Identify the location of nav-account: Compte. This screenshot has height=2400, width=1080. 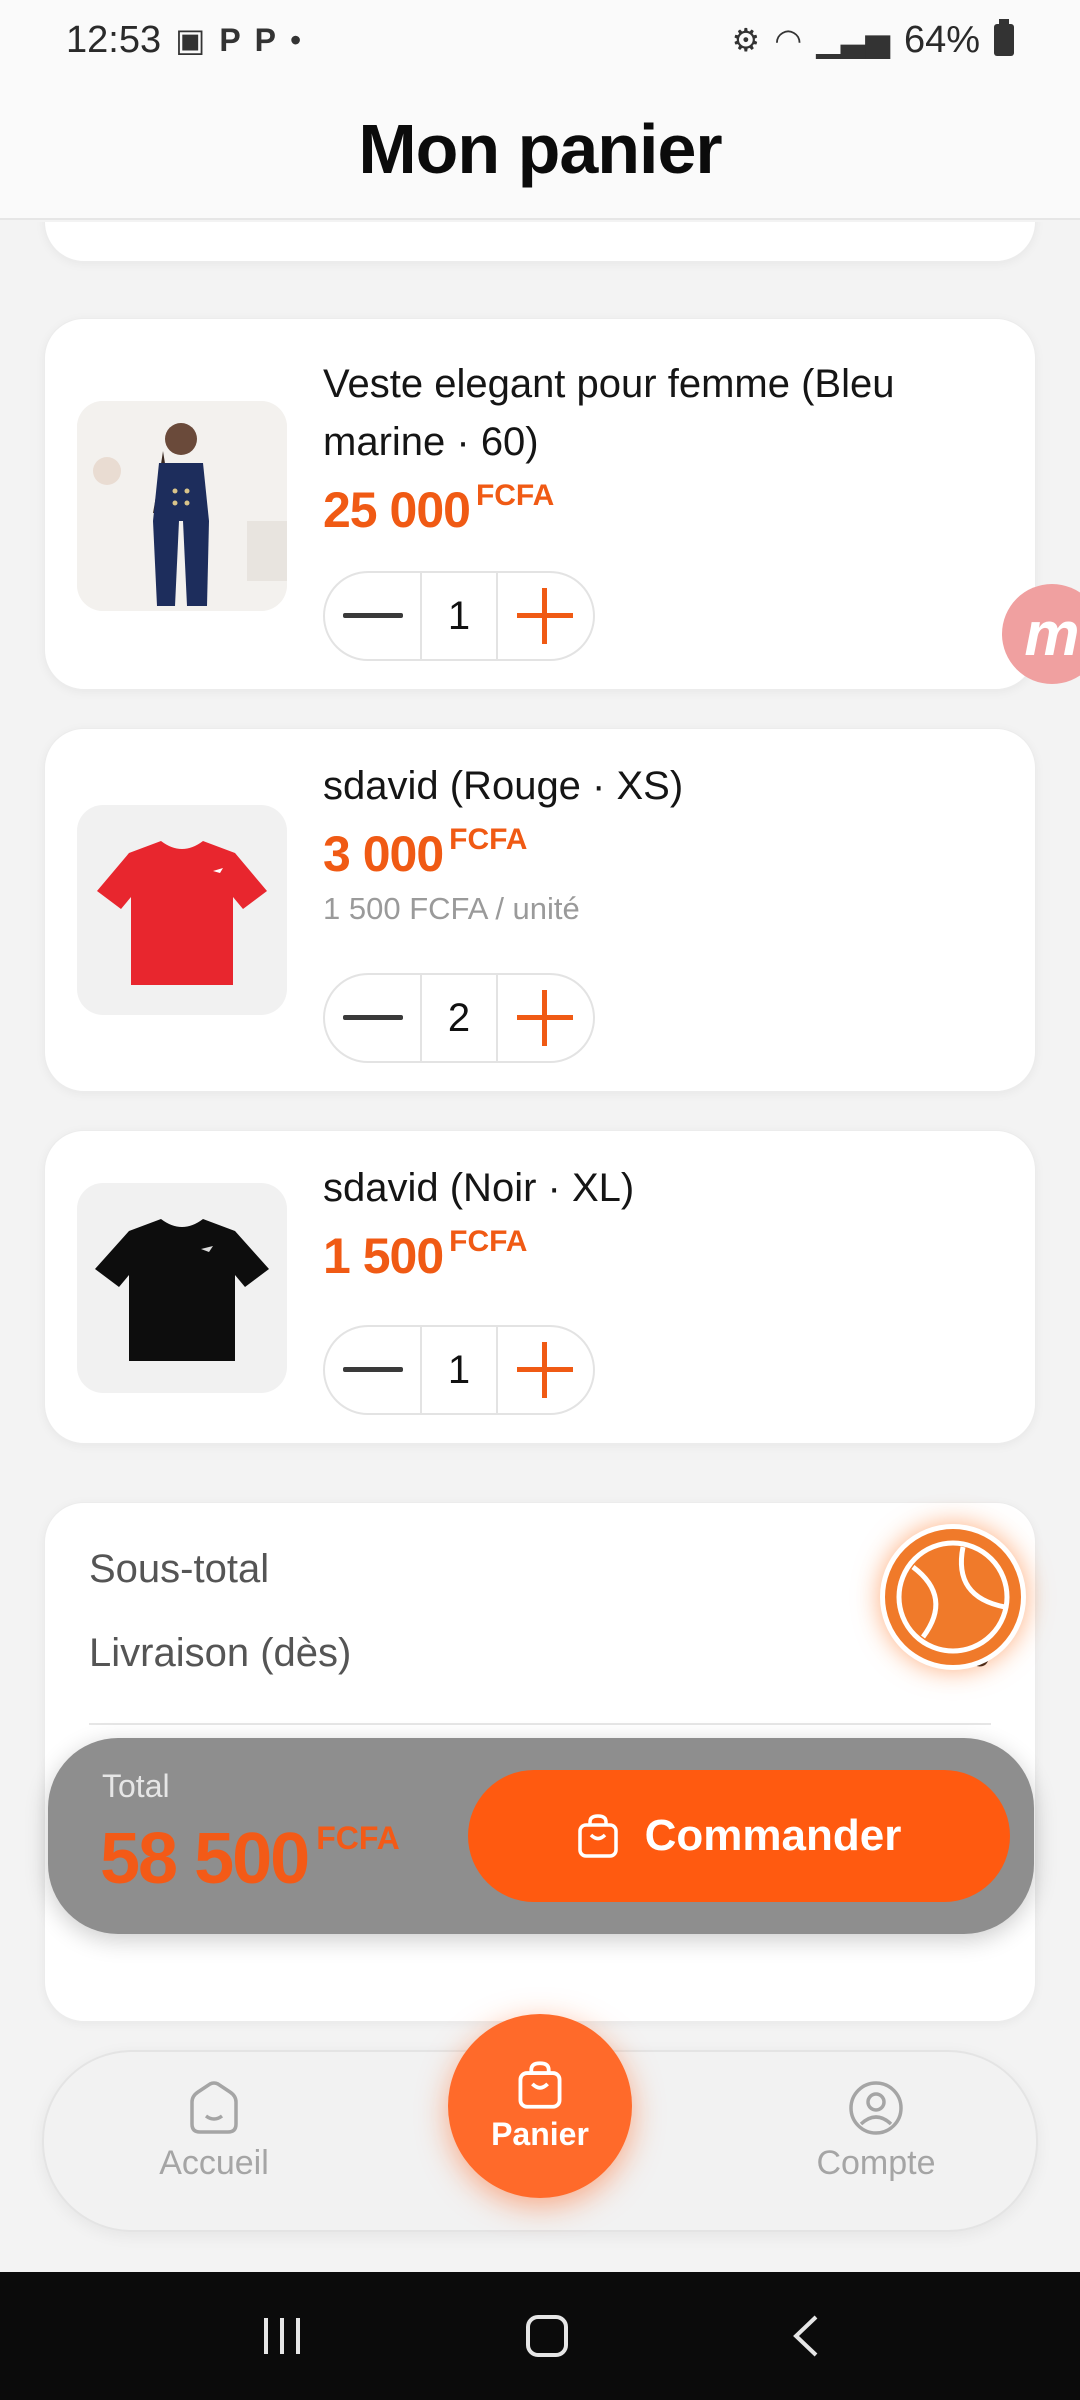
(876, 2131).